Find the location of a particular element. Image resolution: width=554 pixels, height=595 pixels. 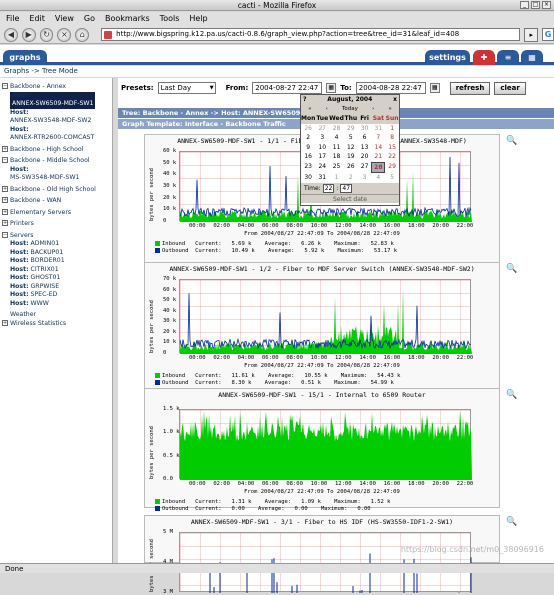

sidebar-item: Host: BACKUP01 is located at coordinates (56, 253).